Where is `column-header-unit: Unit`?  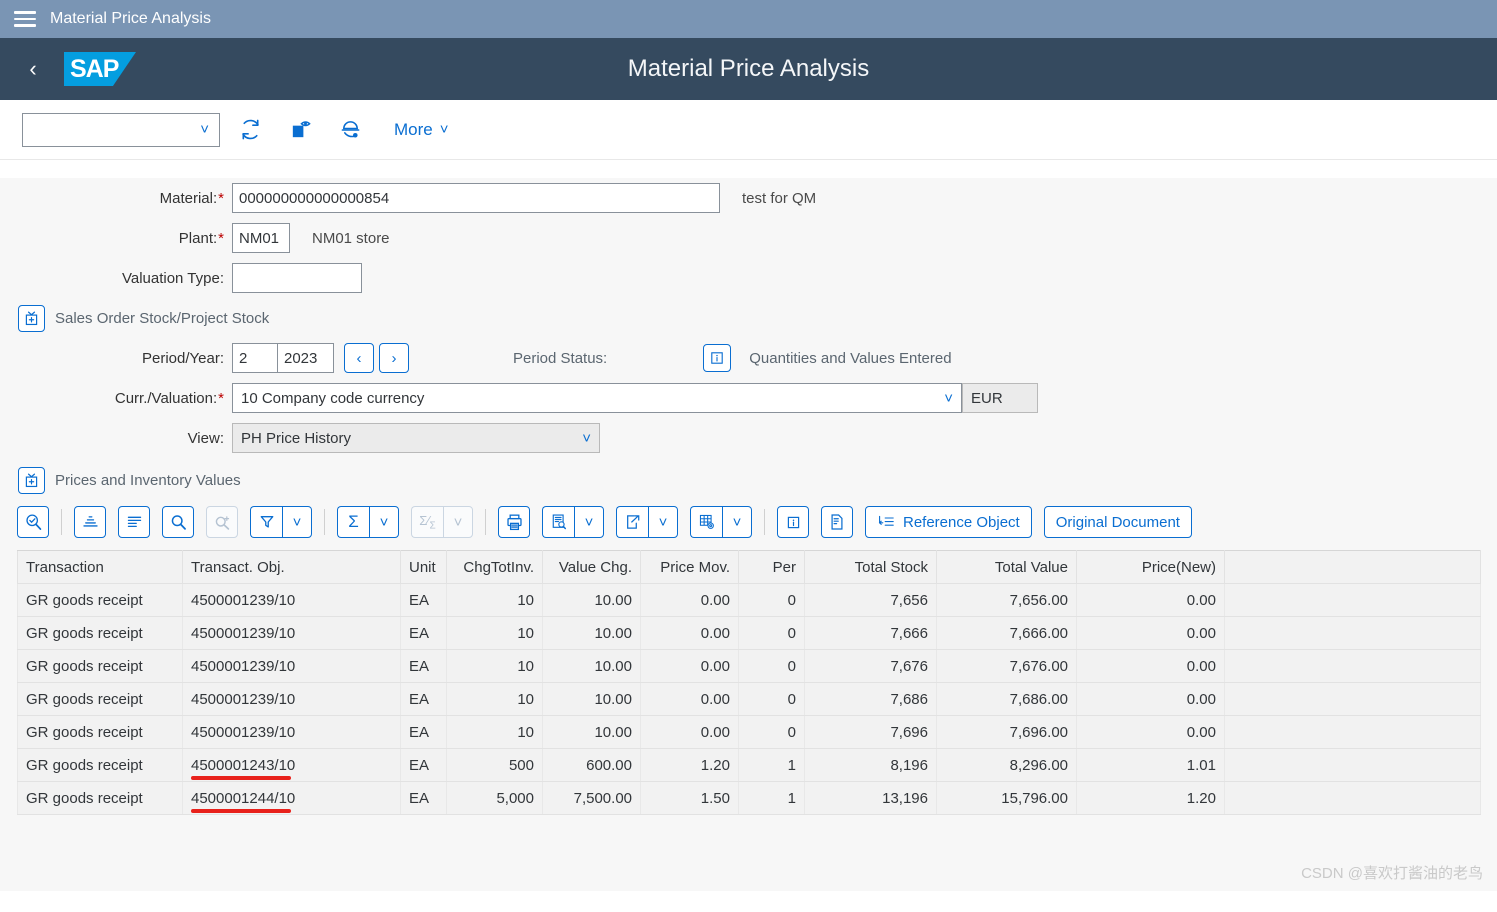
column-header-unit: Unit is located at coordinates (423, 567).